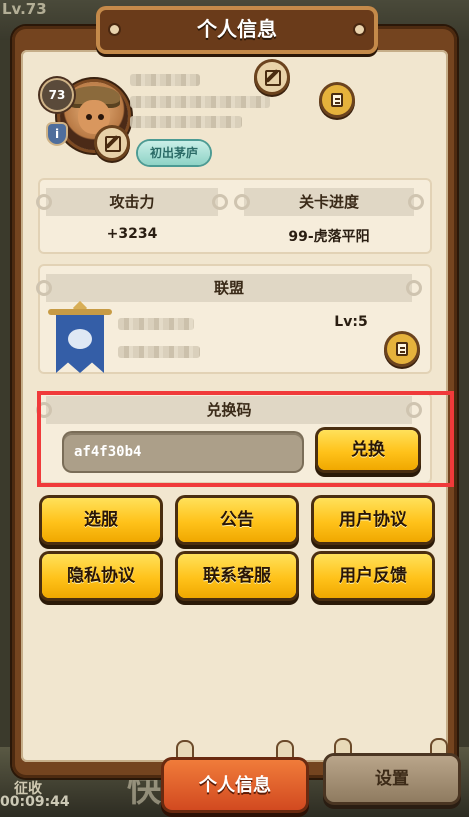 This screenshot has height=817, width=469. Describe the element at coordinates (24, 9) in the screenshot. I see `player-level-background: Lv.73` at that location.